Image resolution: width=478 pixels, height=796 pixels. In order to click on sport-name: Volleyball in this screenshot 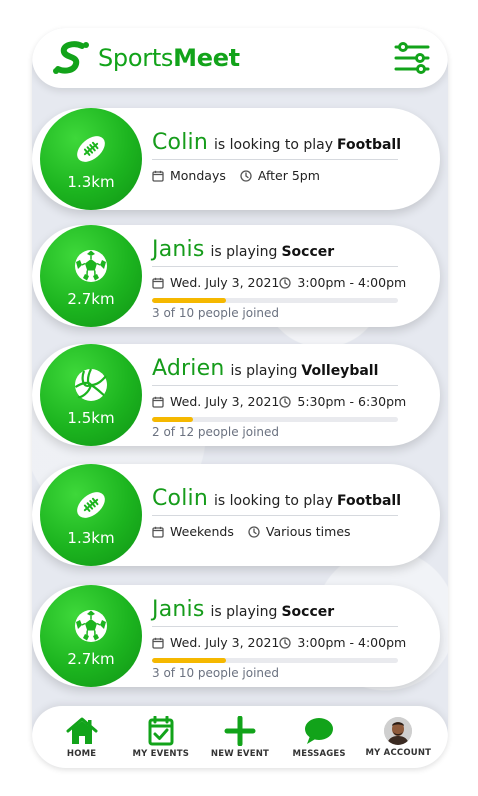, I will do `click(340, 371)`.